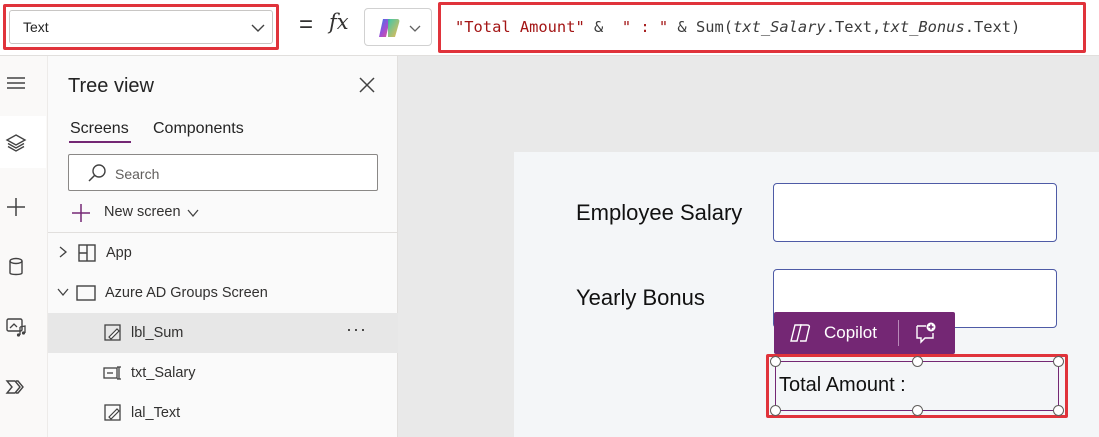 The height and width of the screenshot is (437, 1099). What do you see at coordinates (389, 28) in the screenshot?
I see `copilot-logo-icon` at bounding box center [389, 28].